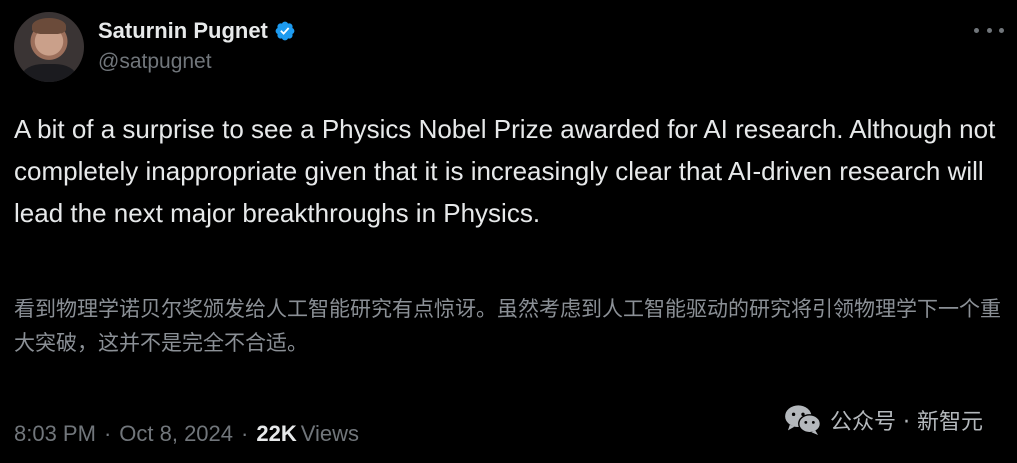 This screenshot has width=1017, height=463. What do you see at coordinates (276, 433) in the screenshot?
I see `views-count: 22K` at bounding box center [276, 433].